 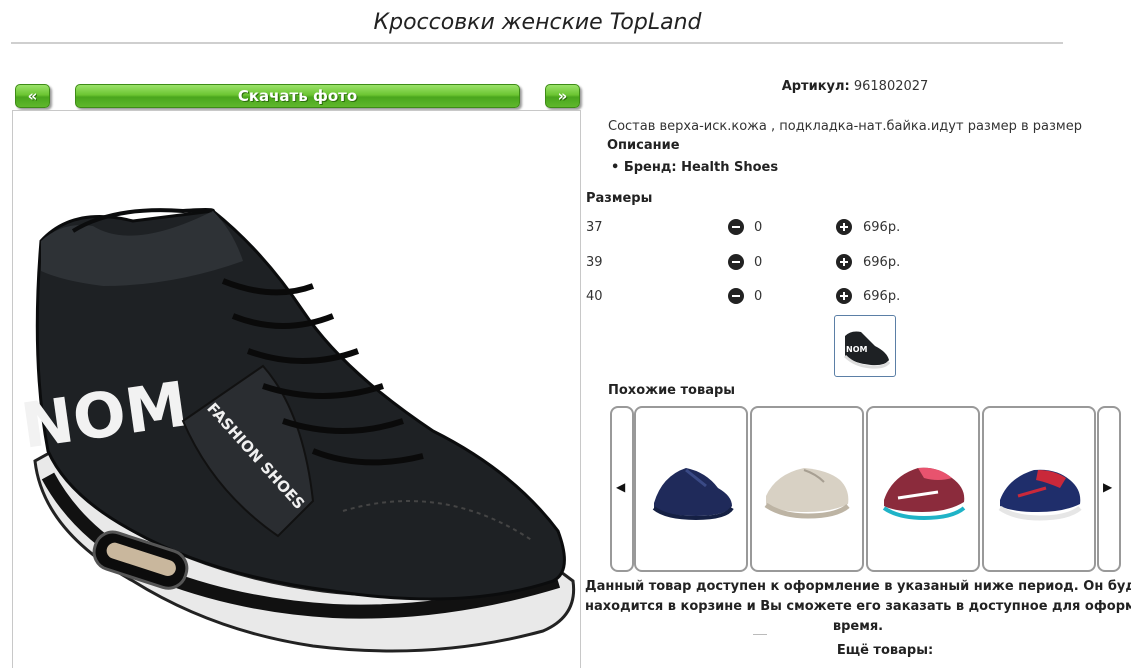 What do you see at coordinates (537, 43) in the screenshot?
I see `title-divider` at bounding box center [537, 43].